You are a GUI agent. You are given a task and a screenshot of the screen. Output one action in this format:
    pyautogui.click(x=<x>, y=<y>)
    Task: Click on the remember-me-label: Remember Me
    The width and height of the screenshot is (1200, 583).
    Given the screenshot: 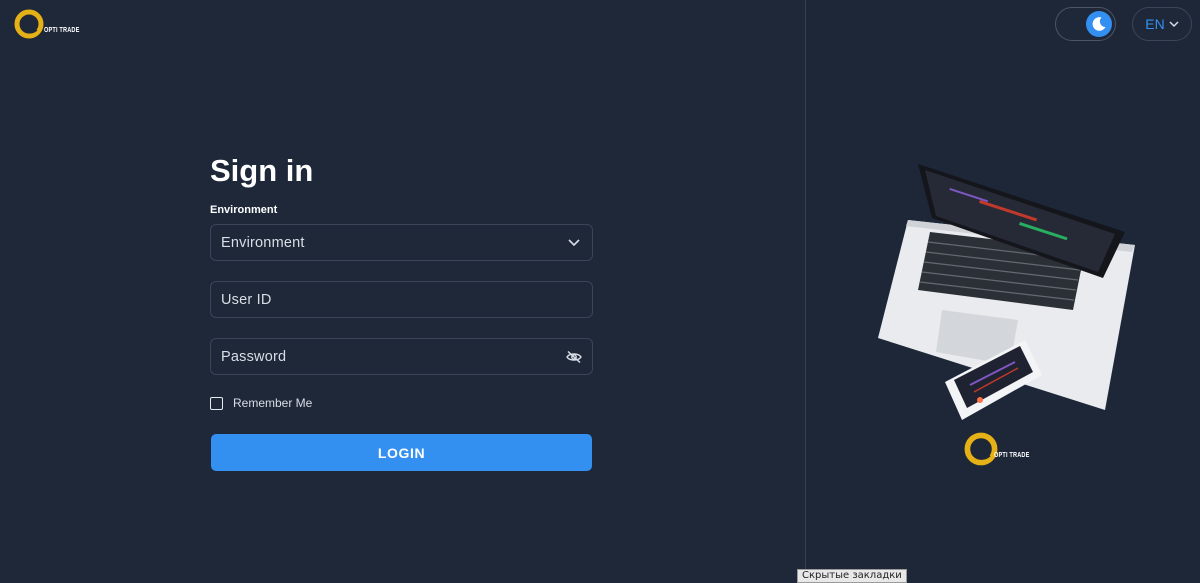 What is the action you would take?
    pyautogui.click(x=273, y=403)
    